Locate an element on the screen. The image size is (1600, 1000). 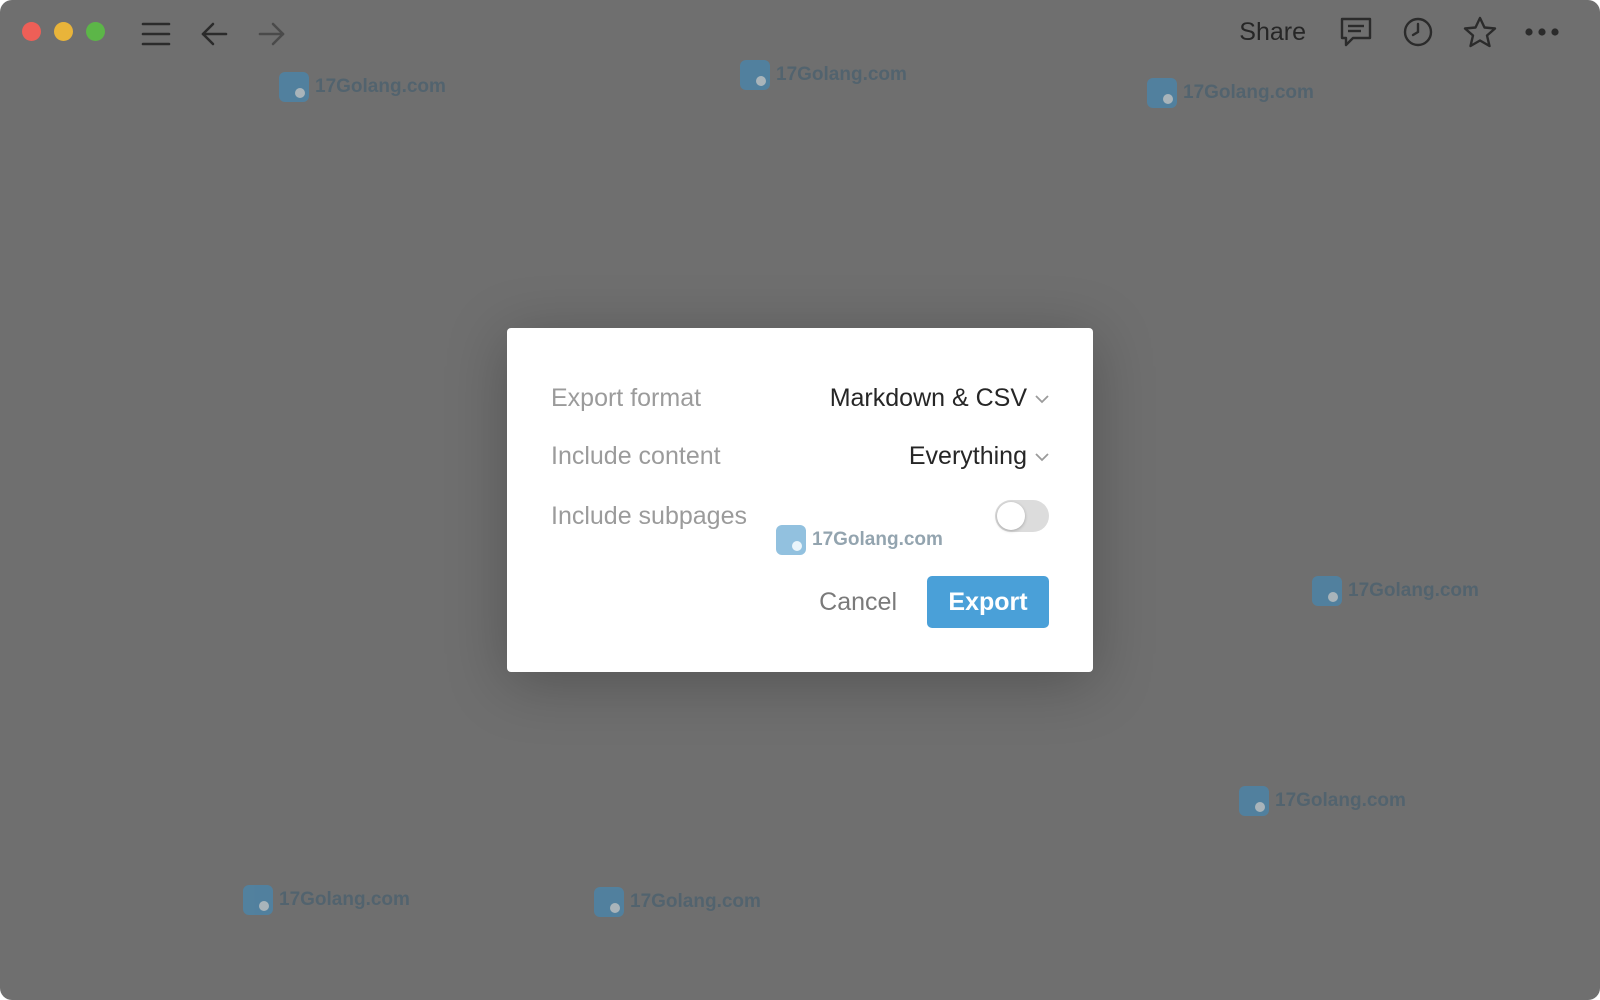
close-window-button is located at coordinates (31, 31).